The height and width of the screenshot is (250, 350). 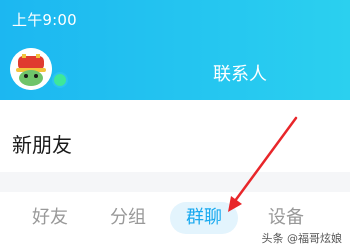 What do you see at coordinates (301, 238) in the screenshot?
I see `watermark: 头条 @福哥炫娘` at bounding box center [301, 238].